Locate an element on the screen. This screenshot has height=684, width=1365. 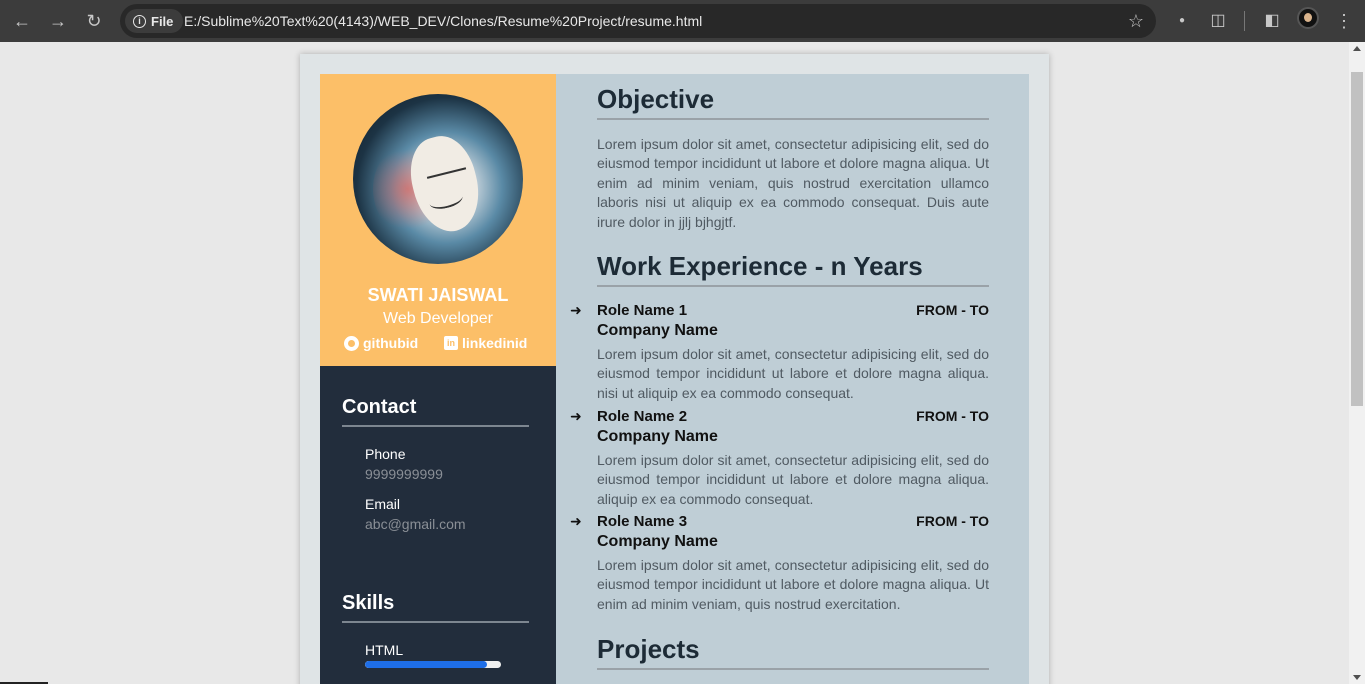
job-role: Role Name 1 is located at coordinates (642, 310).